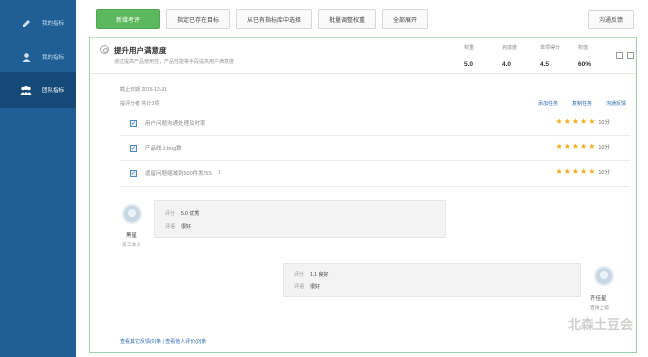 The height and width of the screenshot is (357, 648). Describe the element at coordinates (38, 178) in the screenshot. I see `sidebar: 我的指标 我的指标 团队指标` at that location.